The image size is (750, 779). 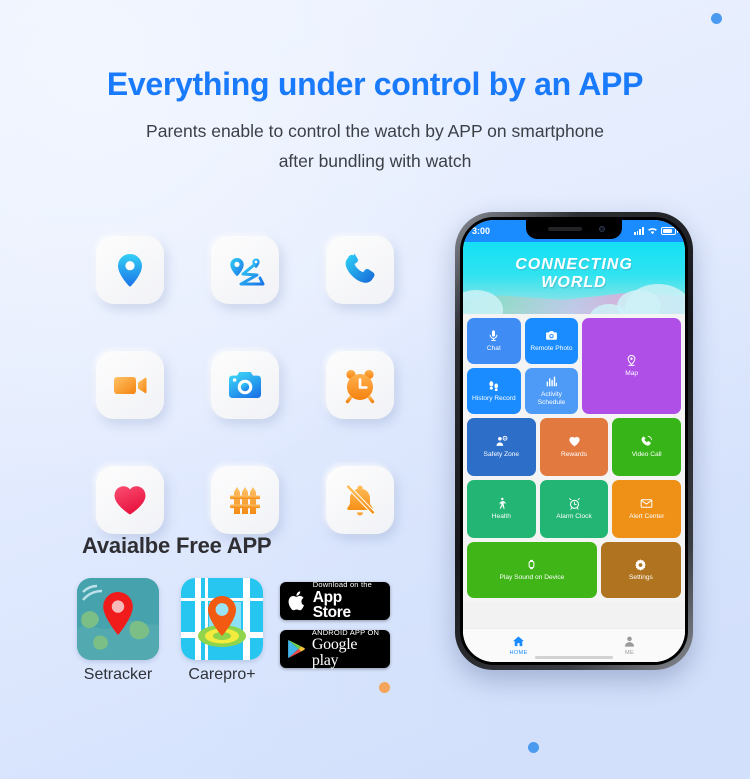 I want to click on app-store-badge: Download on the App Store, so click(x=335, y=601).